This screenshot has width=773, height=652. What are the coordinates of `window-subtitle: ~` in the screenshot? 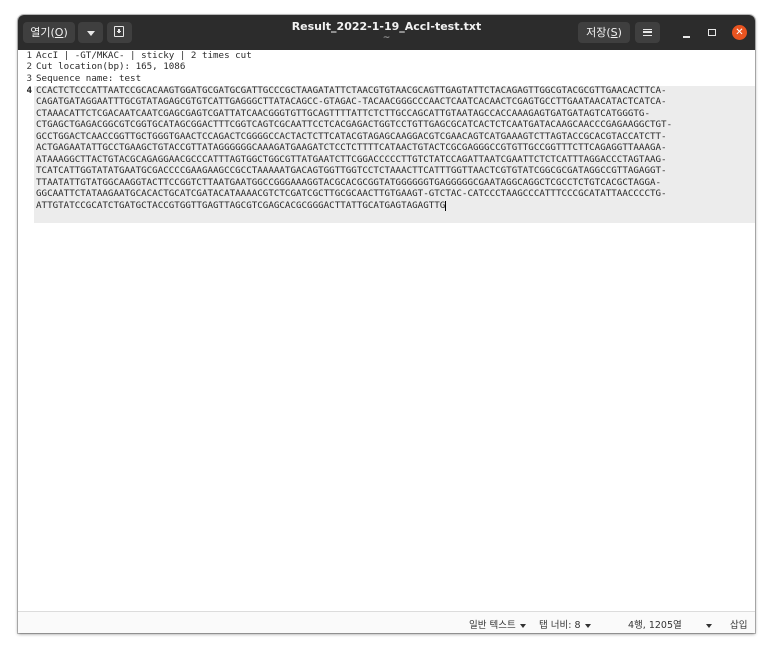 It's located at (386, 38).